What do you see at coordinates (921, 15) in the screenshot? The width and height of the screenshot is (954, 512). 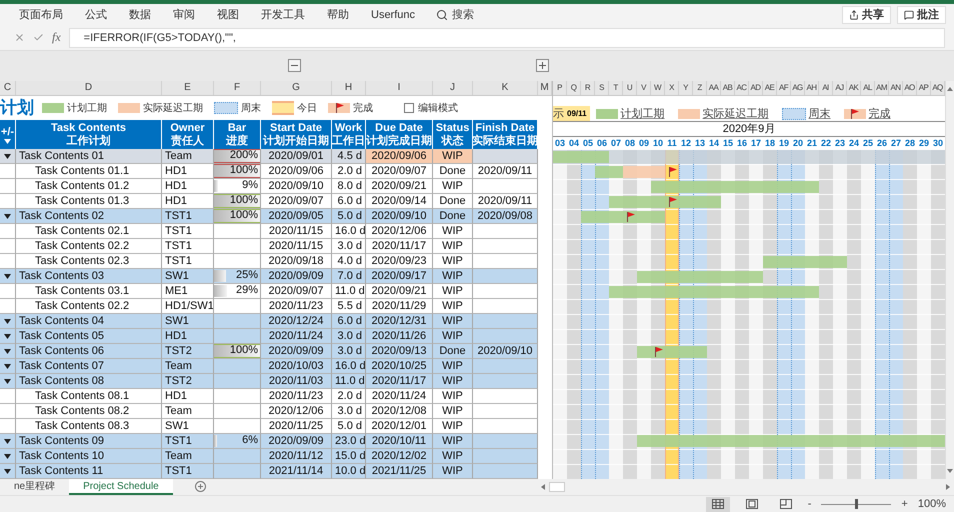 I see `comment-button: 批注` at bounding box center [921, 15].